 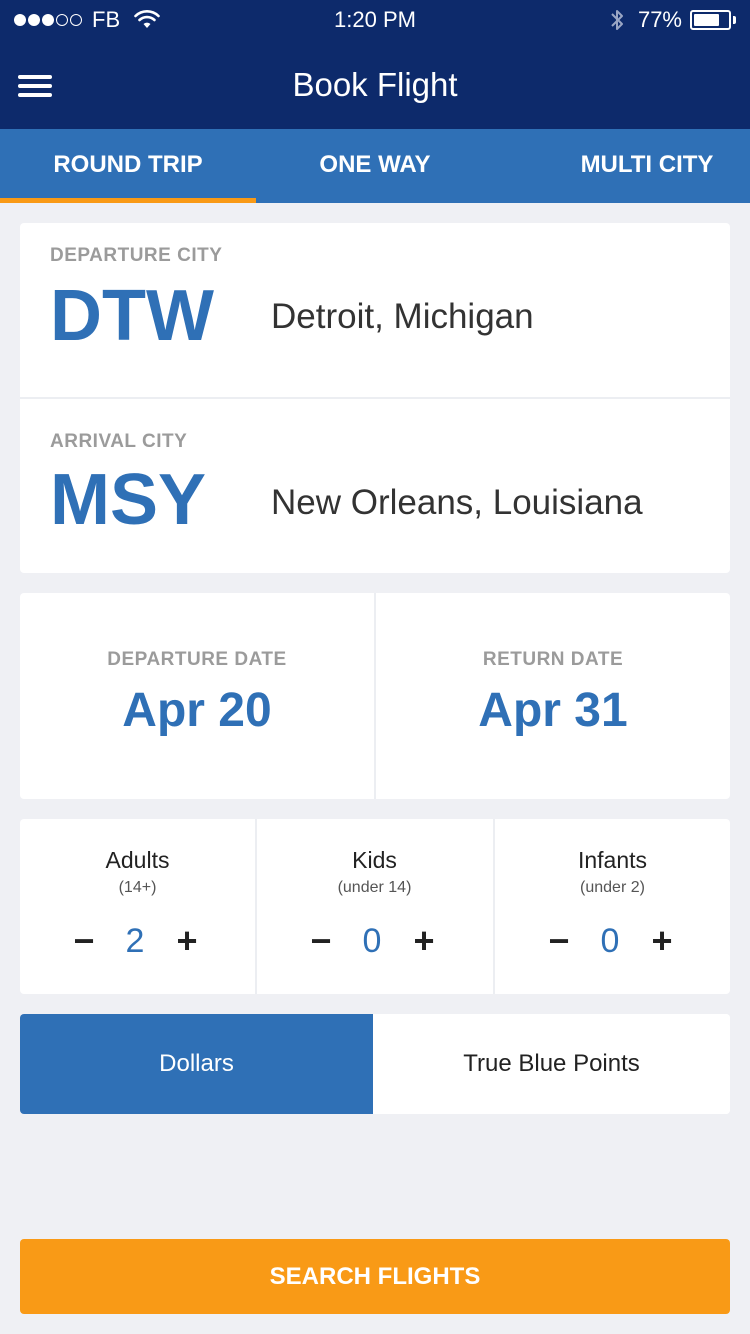 I want to click on return-date-value: Apr 31, so click(x=553, y=710).